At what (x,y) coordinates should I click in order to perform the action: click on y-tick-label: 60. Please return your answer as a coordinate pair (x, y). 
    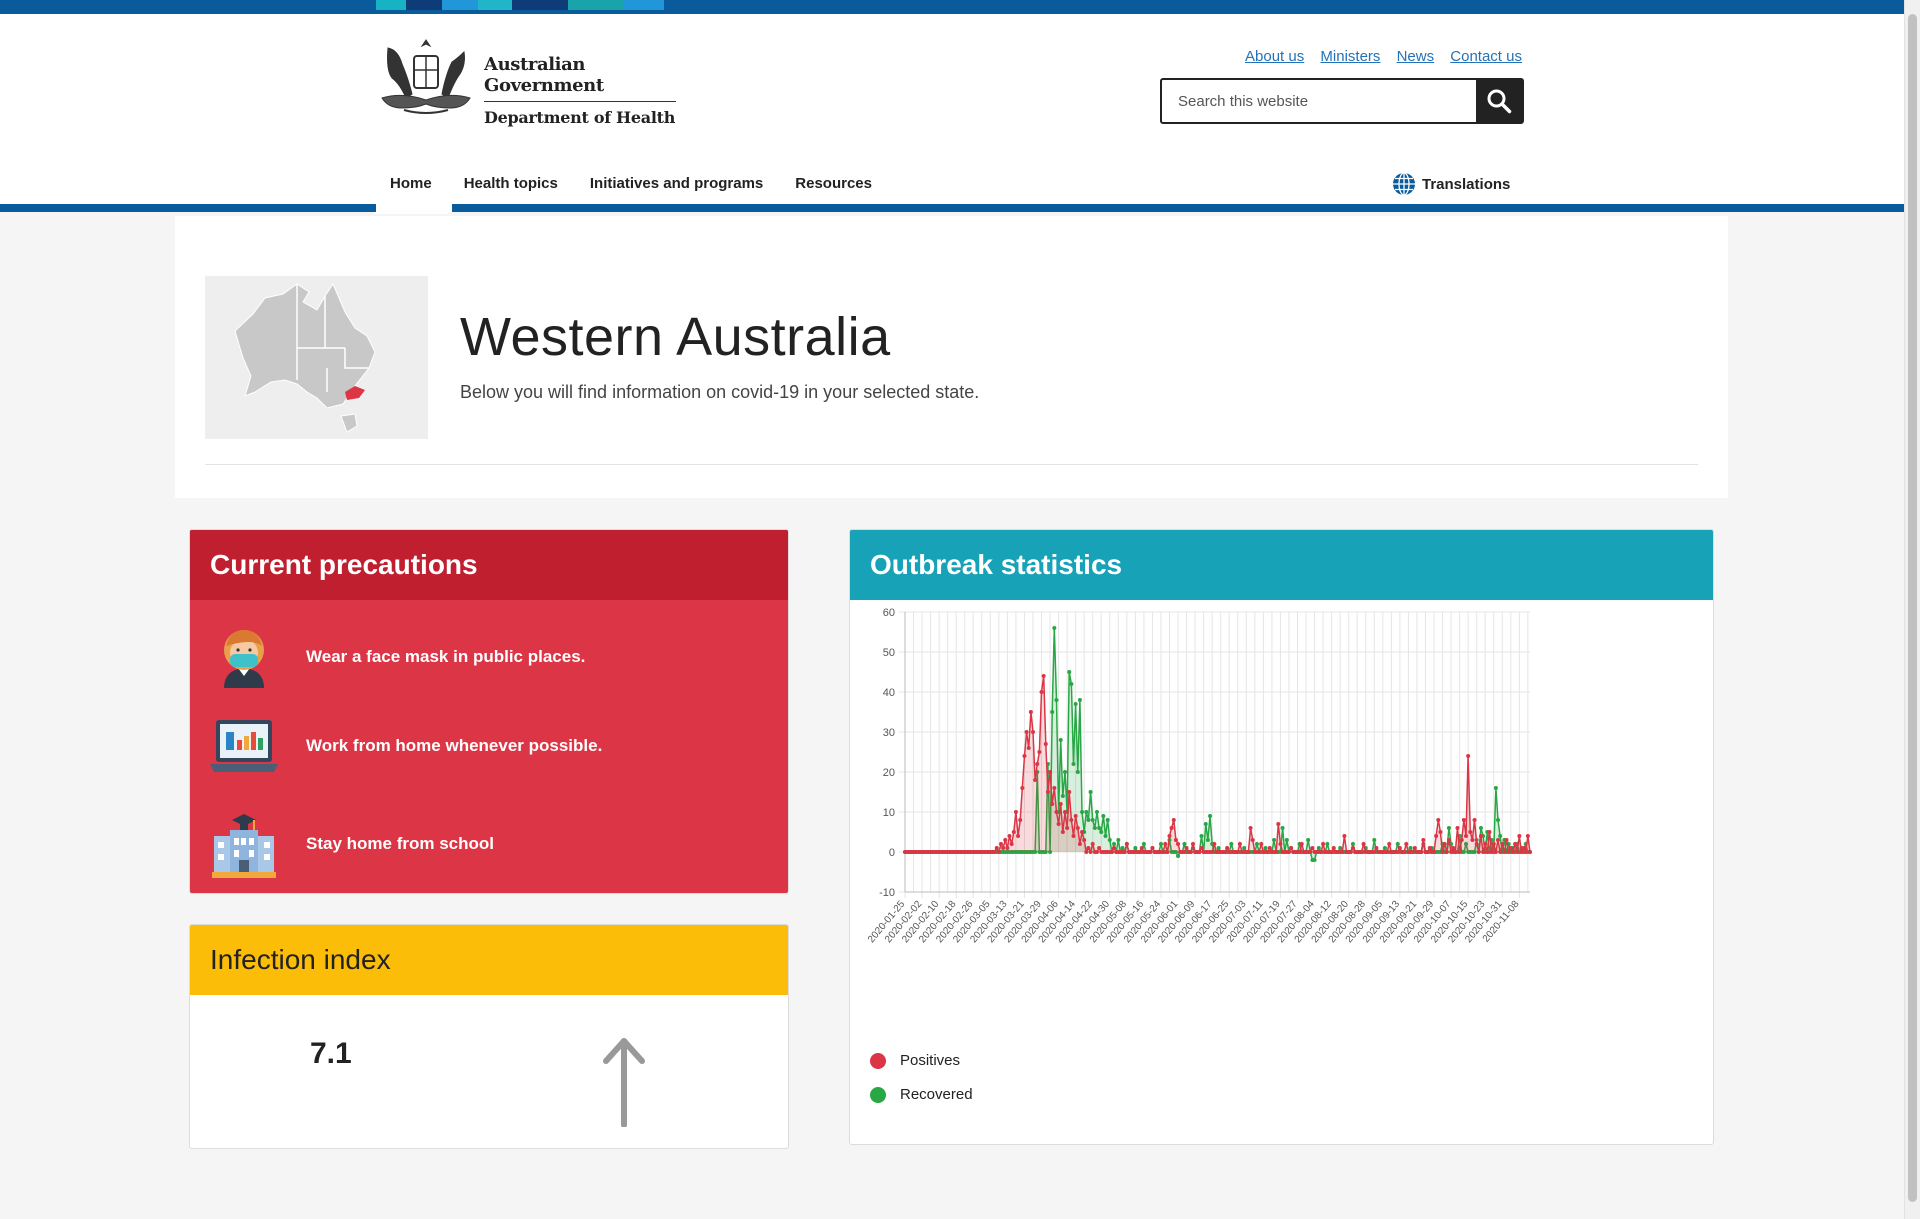
    Looking at the image, I should click on (889, 613).